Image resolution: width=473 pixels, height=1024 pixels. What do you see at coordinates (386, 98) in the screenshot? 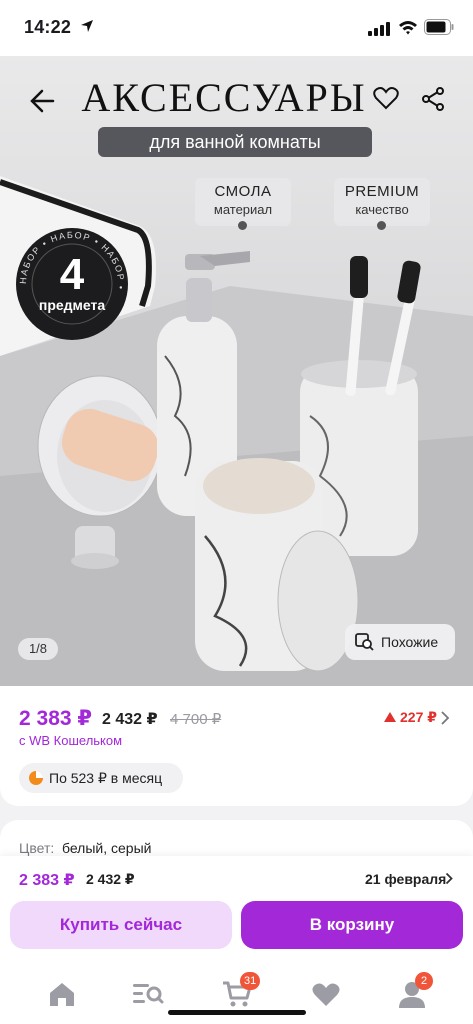
I see `favorite-heart-icon` at bounding box center [386, 98].